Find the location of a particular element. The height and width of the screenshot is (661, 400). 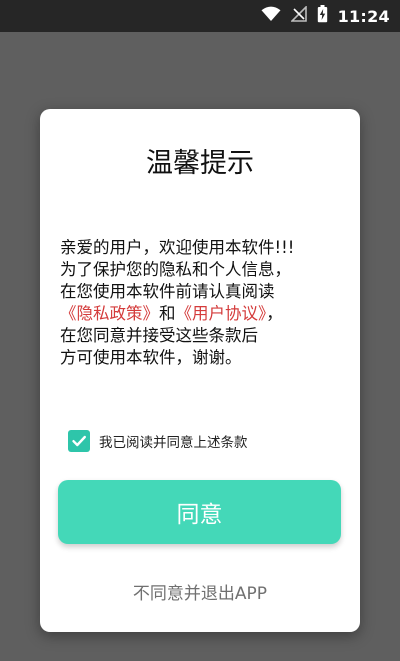

status-time: 11:24 is located at coordinates (363, 16).